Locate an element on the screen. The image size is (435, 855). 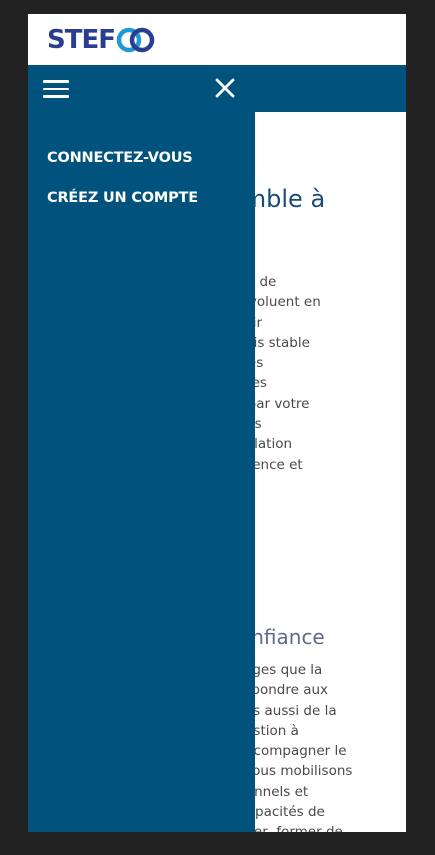
logo-rings-icon is located at coordinates (135, 40).